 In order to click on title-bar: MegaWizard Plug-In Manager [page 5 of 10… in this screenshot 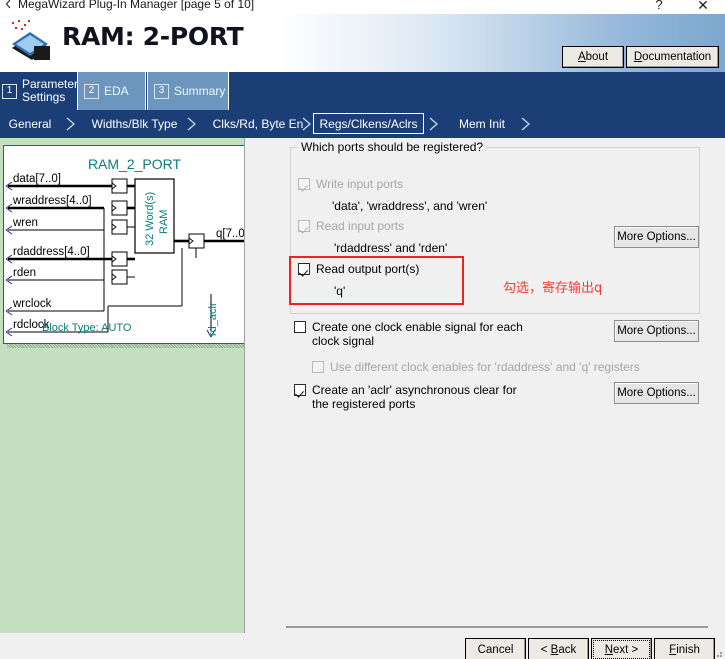, I will do `click(362, 7)`.